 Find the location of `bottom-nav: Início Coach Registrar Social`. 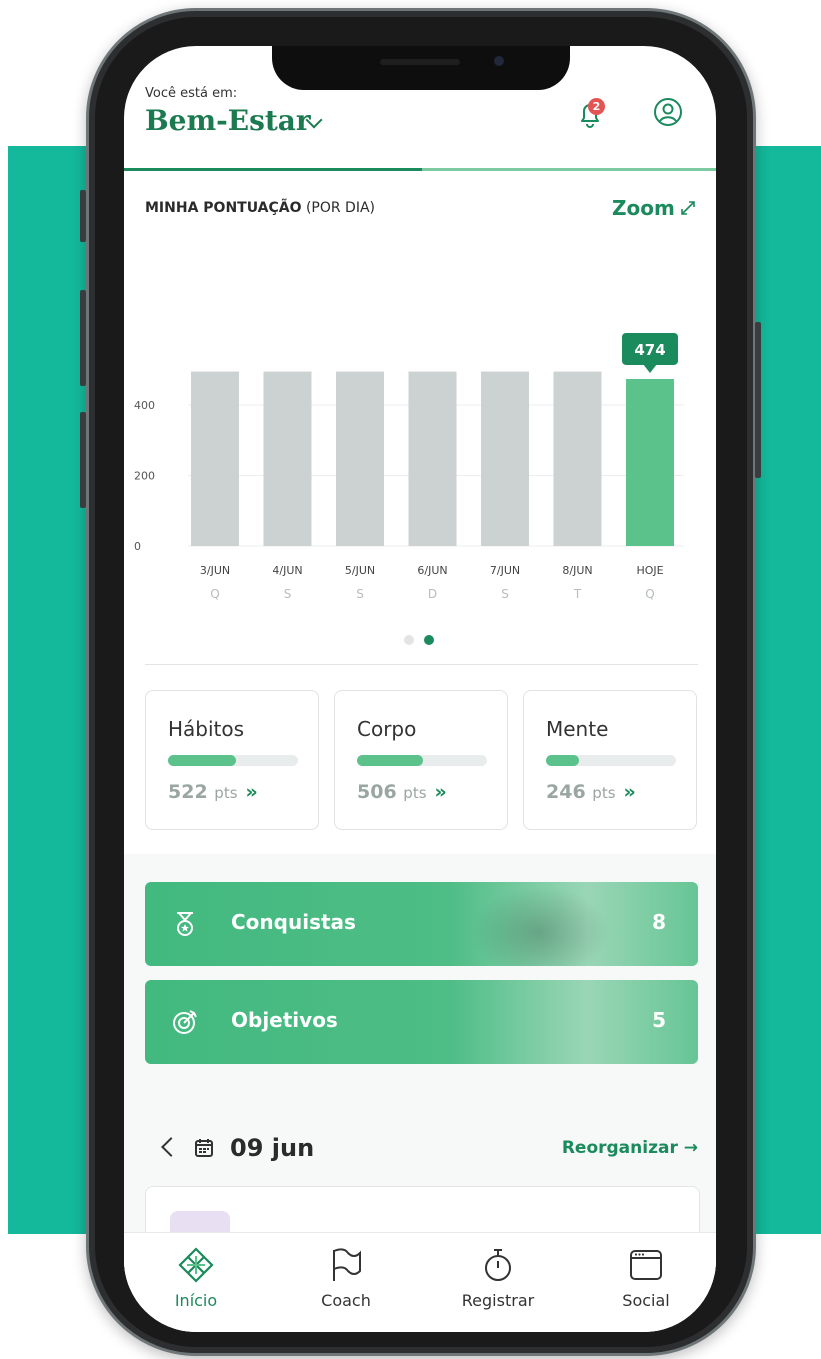

bottom-nav: Início Coach Registrar Social is located at coordinates (420, 1282).